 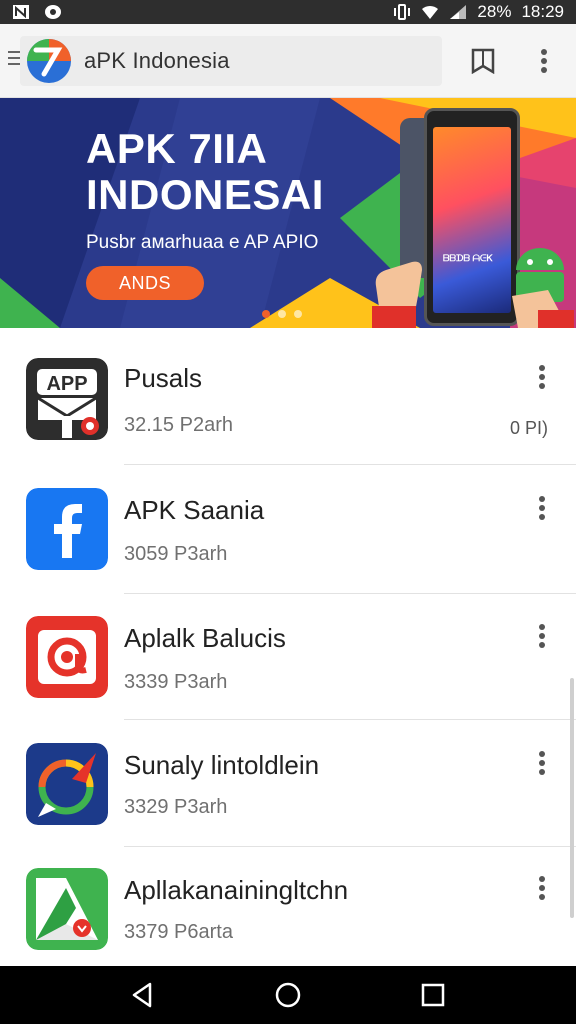 I want to click on app-title: Aplalk Balucis, so click(x=205, y=638).